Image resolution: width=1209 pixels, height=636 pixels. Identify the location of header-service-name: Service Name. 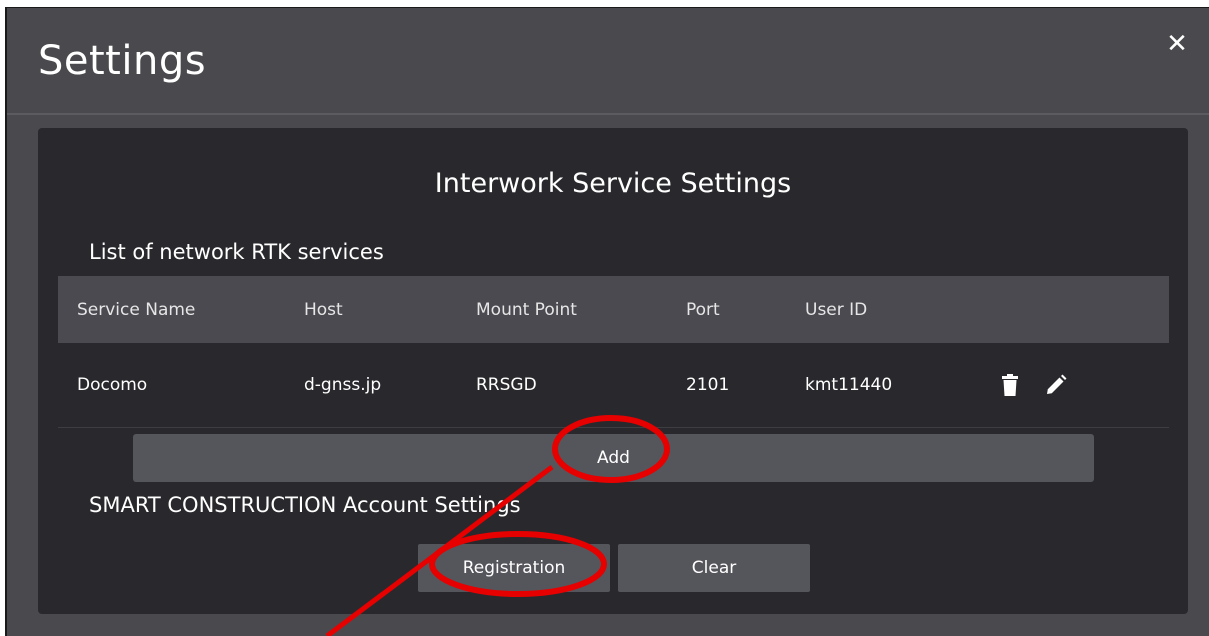
(136, 309).